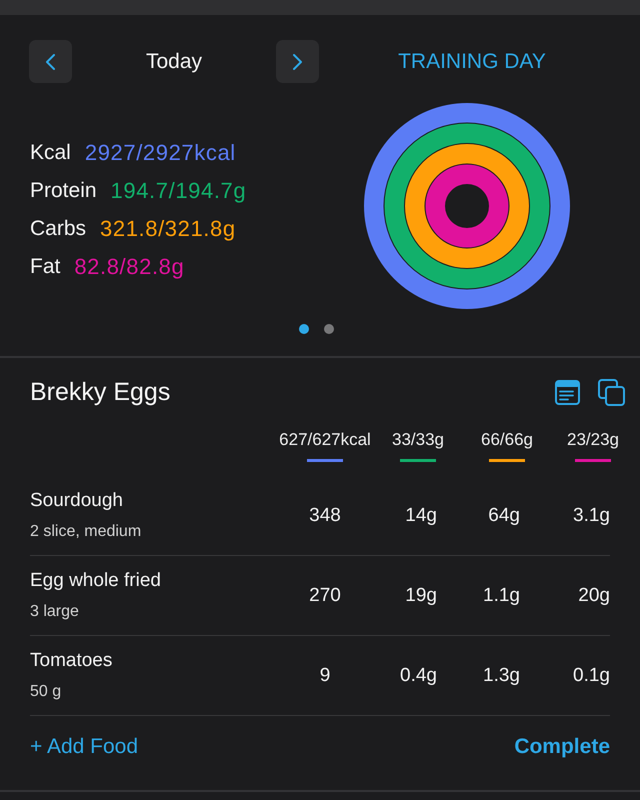  I want to click on day-type-label: TRAINING DAY, so click(472, 62).